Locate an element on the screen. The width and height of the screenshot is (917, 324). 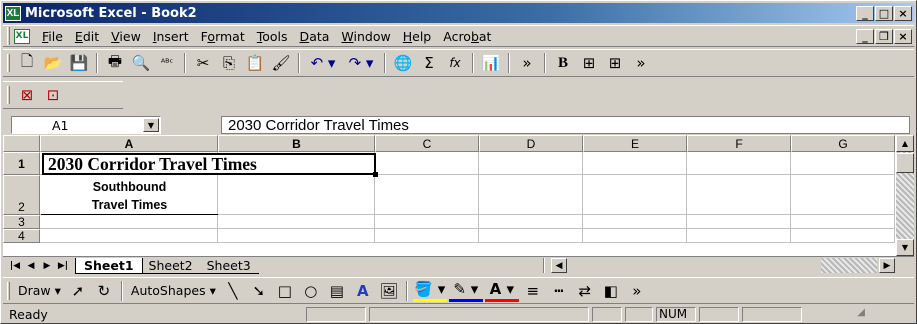
column-header: D is located at coordinates (531, 143).